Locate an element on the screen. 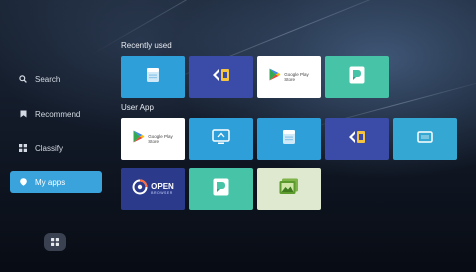 The height and width of the screenshot is (272, 476). sidebar-item-recommend: Recommend is located at coordinates (56, 114).